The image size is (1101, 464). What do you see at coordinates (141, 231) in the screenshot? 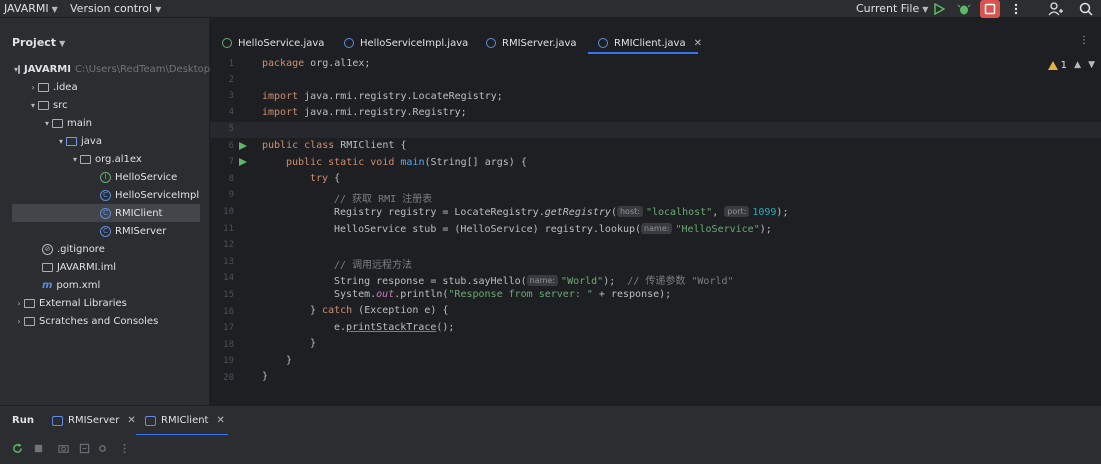
I see `tree-item-label: RMIServer` at bounding box center [141, 231].